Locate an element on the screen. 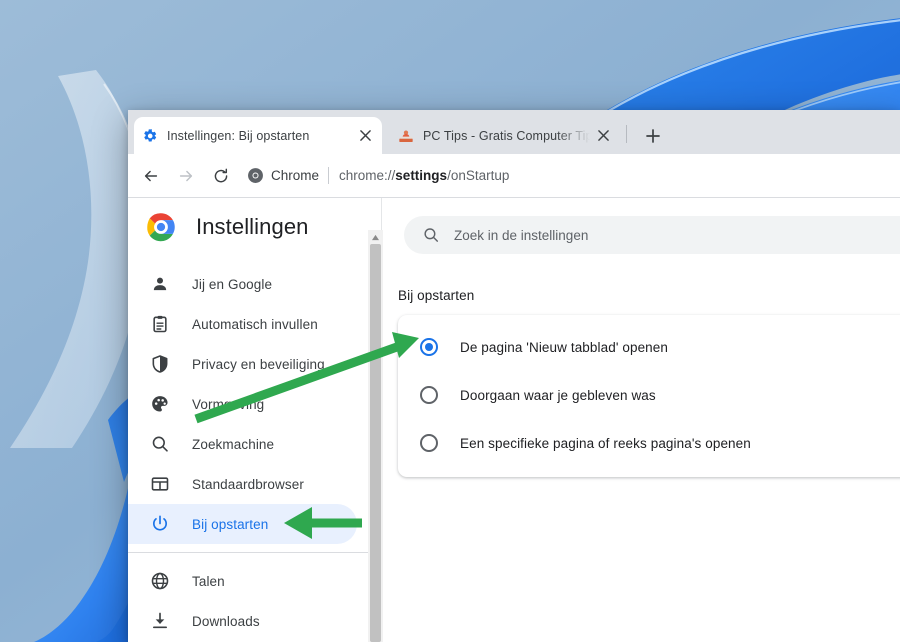  sidebar-item-label: Vormgeving is located at coordinates (228, 404).